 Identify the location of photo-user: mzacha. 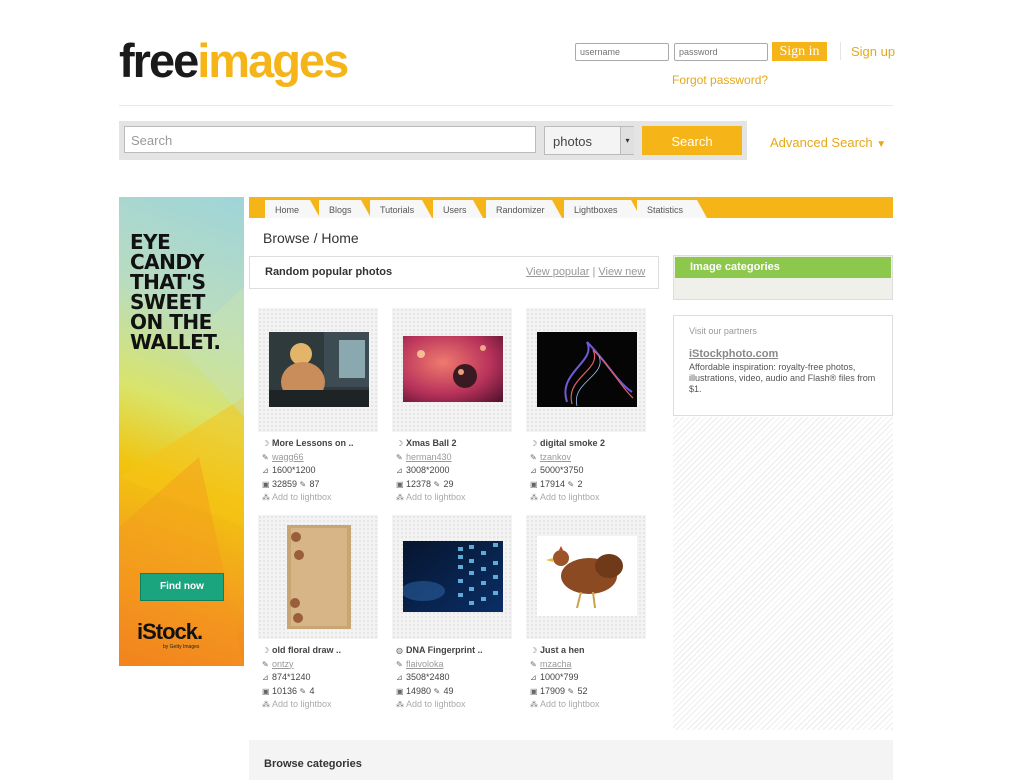
(556, 664).